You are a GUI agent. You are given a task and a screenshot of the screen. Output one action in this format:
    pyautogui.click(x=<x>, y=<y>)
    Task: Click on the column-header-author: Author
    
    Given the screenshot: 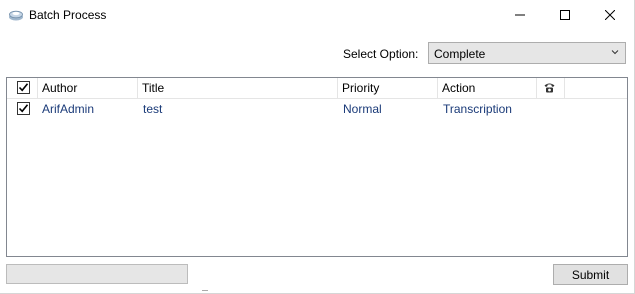 What is the action you would take?
    pyautogui.click(x=88, y=88)
    